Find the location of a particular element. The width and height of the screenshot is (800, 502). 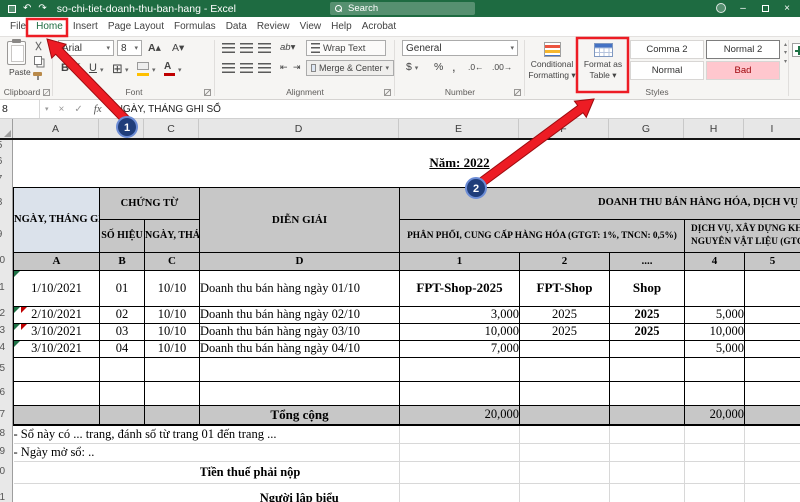

insert-cells-icon-partial is located at coordinates (796, 50).